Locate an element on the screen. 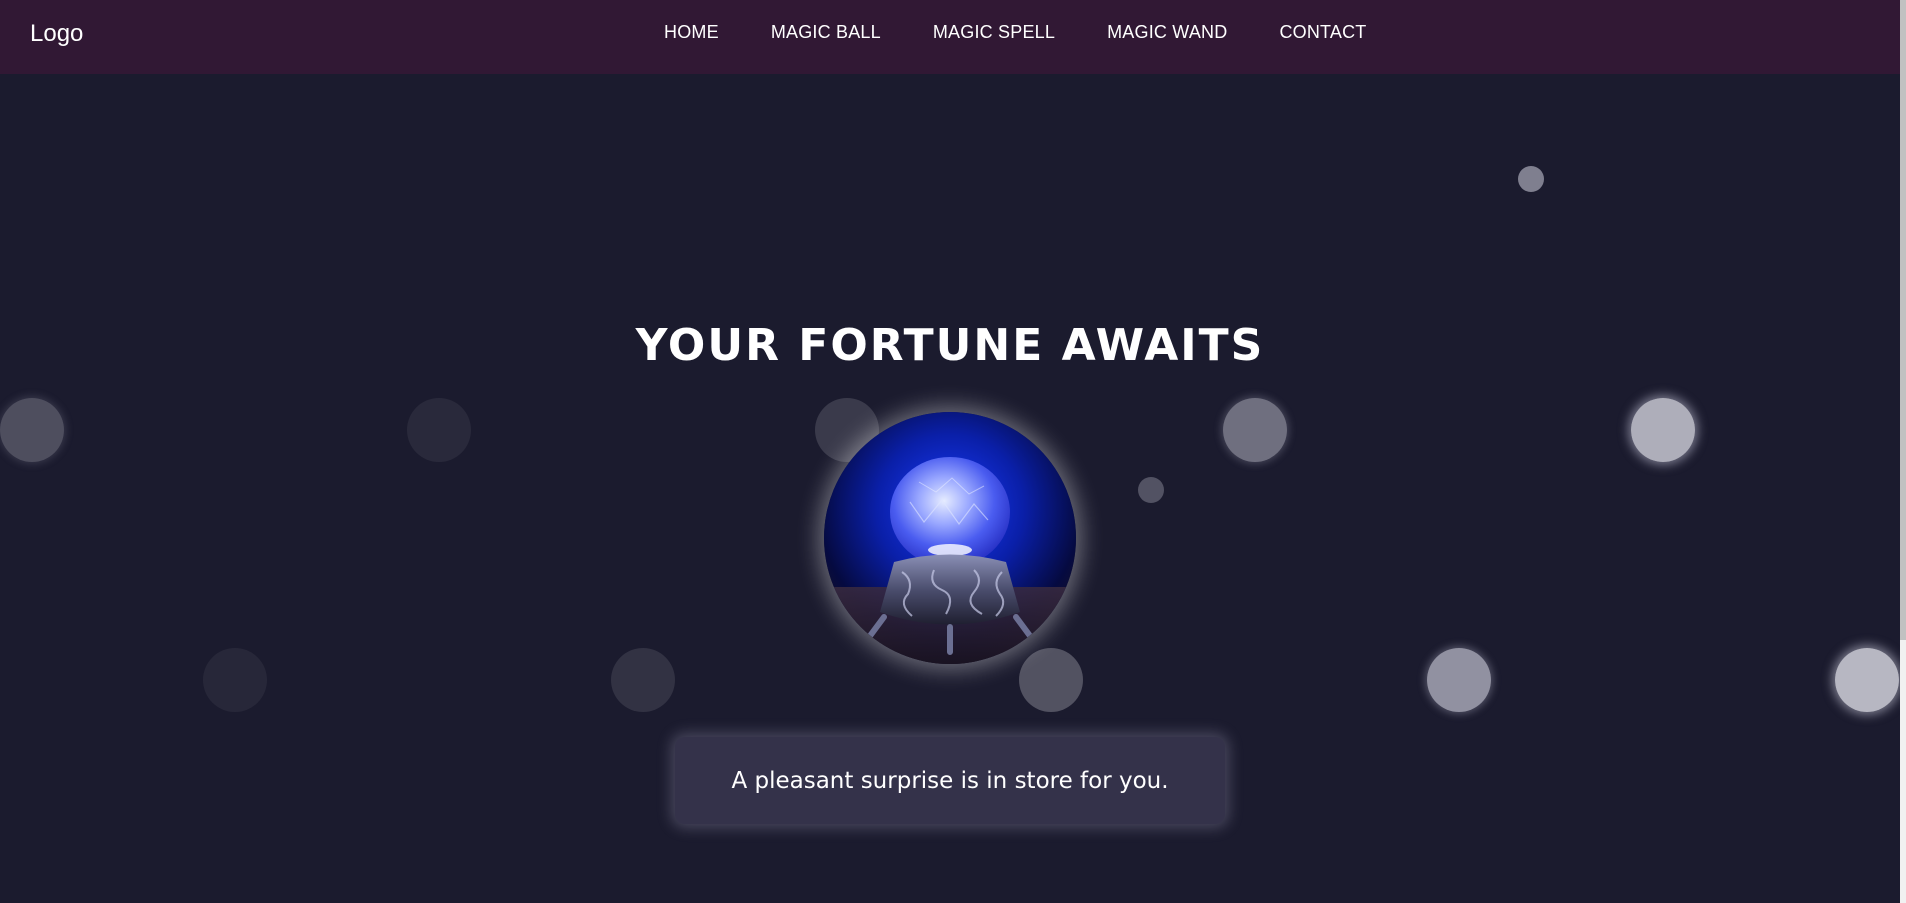 This screenshot has height=903, width=1906. nav-link-magic-wand: MAGIC WAND is located at coordinates (1167, 32).